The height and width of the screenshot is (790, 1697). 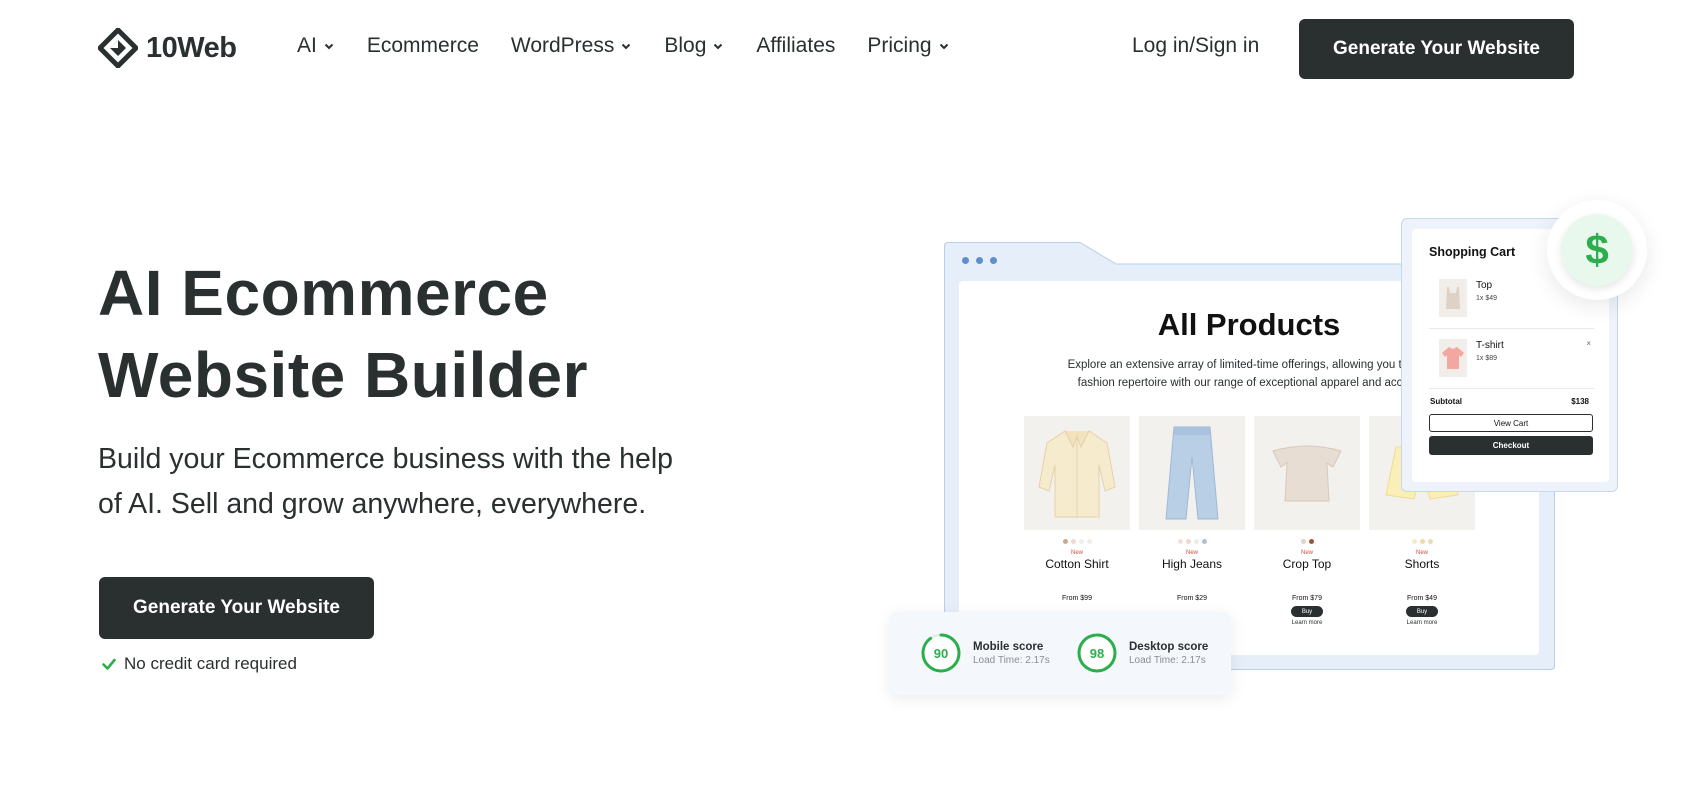 I want to click on score-value: 98, so click(x=1097, y=653).